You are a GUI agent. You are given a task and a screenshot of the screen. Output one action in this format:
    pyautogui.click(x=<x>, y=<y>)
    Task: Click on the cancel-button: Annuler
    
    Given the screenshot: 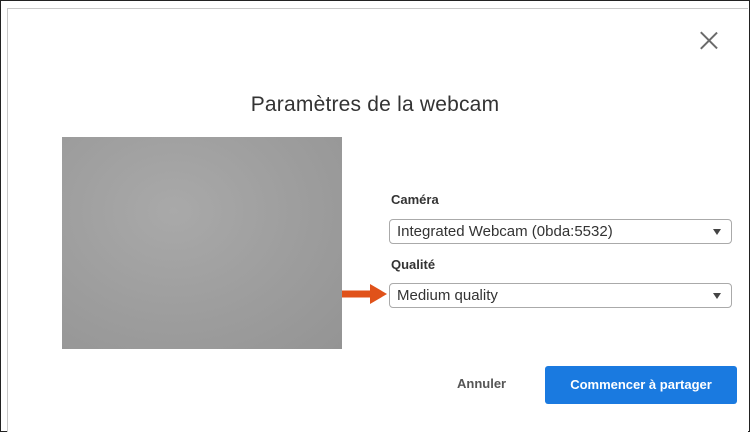 What is the action you would take?
    pyautogui.click(x=481, y=387)
    